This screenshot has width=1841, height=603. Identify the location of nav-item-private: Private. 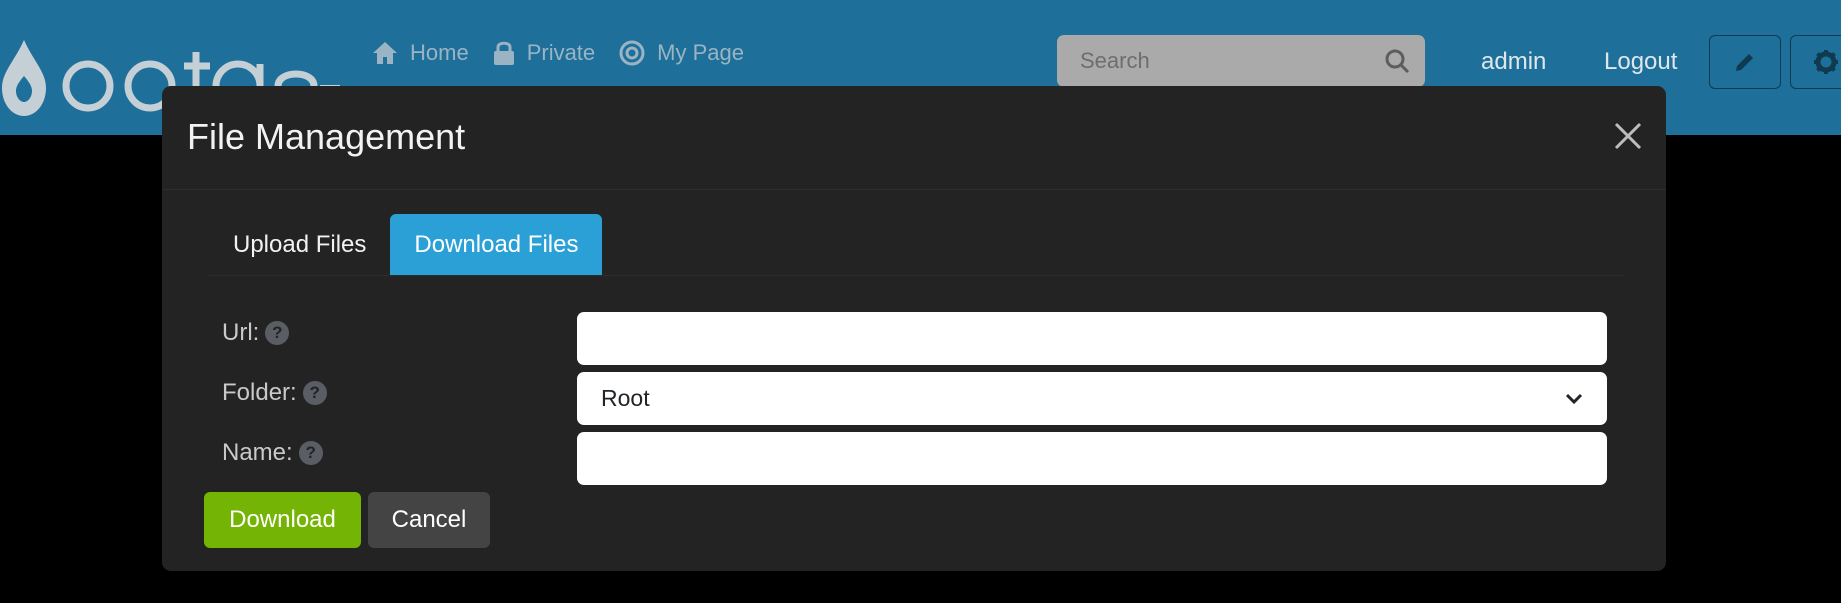
(544, 53).